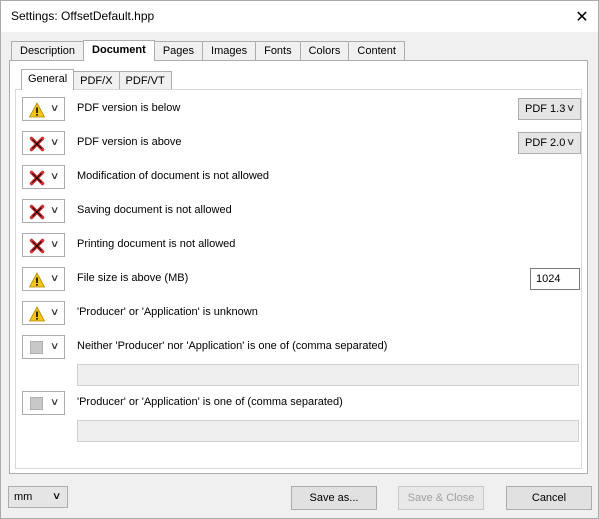 The width and height of the screenshot is (599, 519). I want to click on pdf-version-max-select: PDF 2.0 ∨, so click(549, 143).